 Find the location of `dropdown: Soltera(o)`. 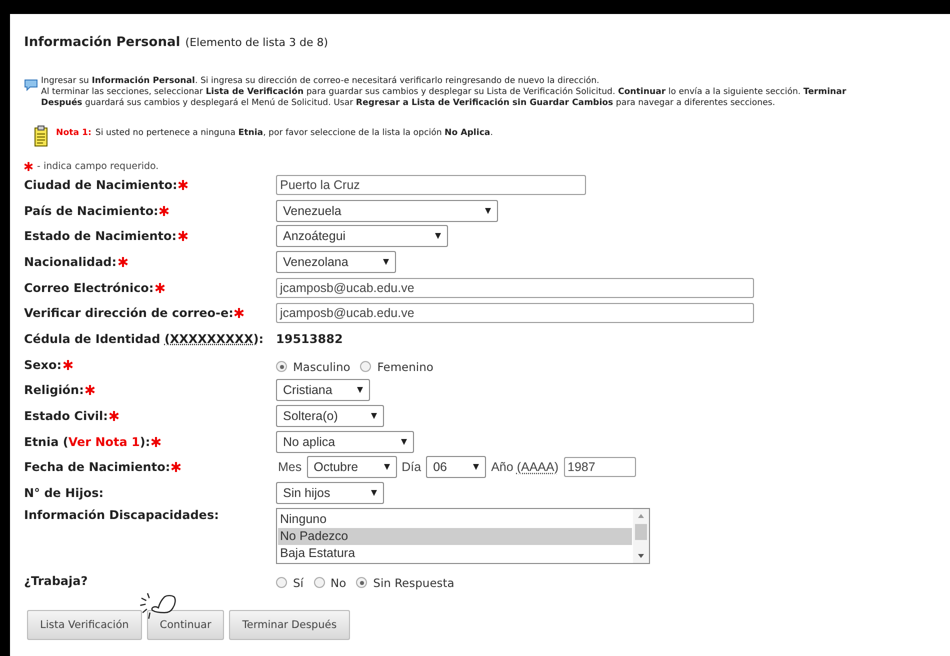

dropdown: Soltera(o) is located at coordinates (330, 416).